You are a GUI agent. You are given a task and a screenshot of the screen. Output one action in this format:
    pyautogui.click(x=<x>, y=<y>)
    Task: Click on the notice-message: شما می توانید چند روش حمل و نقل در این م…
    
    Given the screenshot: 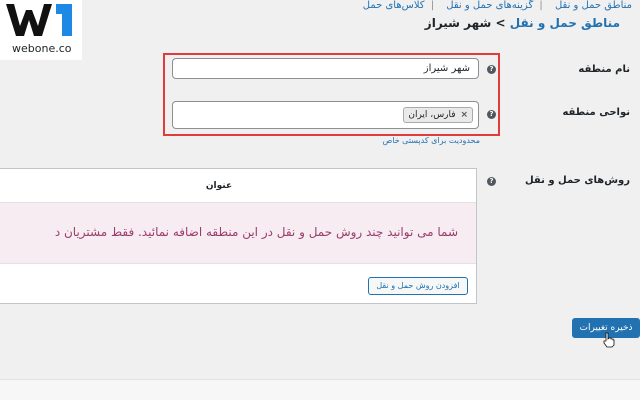 What is the action you would take?
    pyautogui.click(x=256, y=232)
    